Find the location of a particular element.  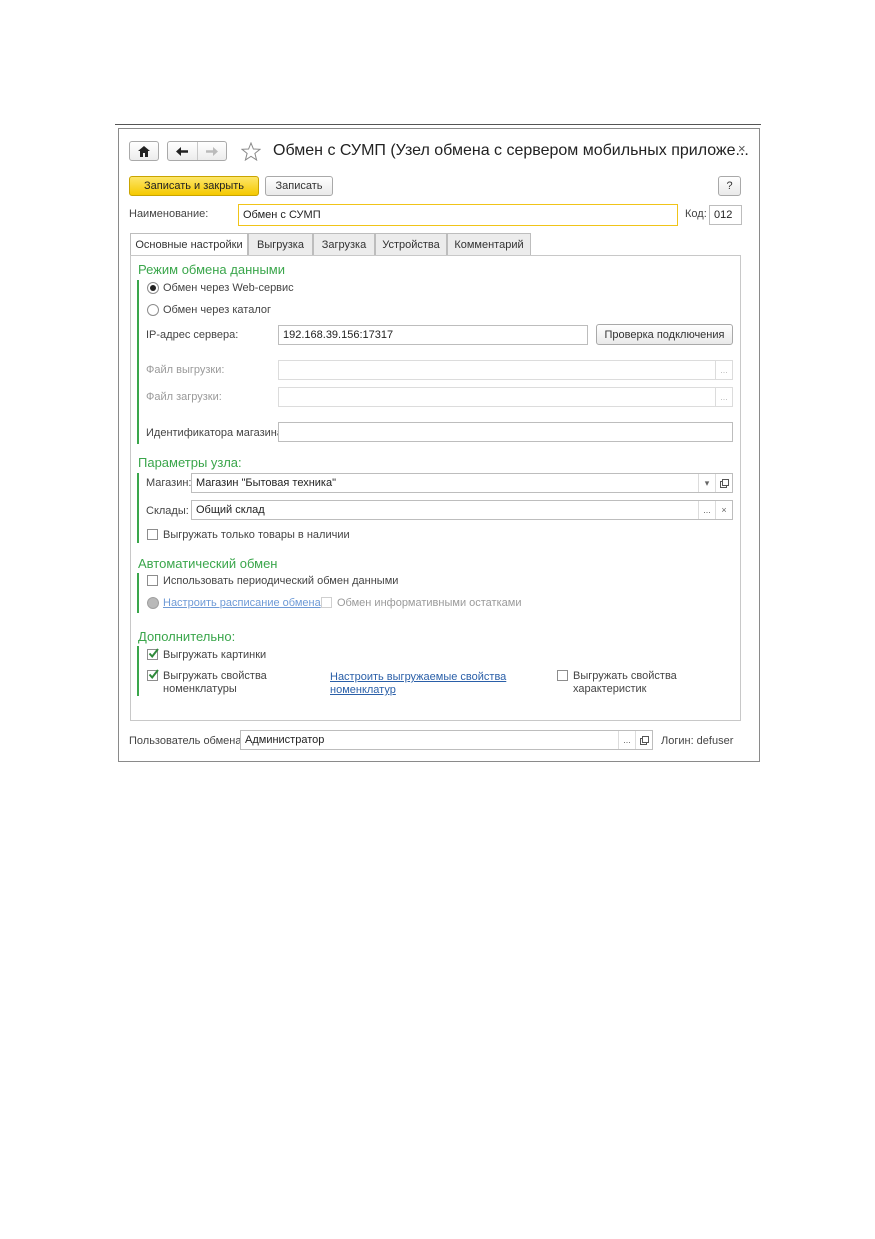

store-select: Магазин "Бытовая техника" ▾ is located at coordinates (462, 483).